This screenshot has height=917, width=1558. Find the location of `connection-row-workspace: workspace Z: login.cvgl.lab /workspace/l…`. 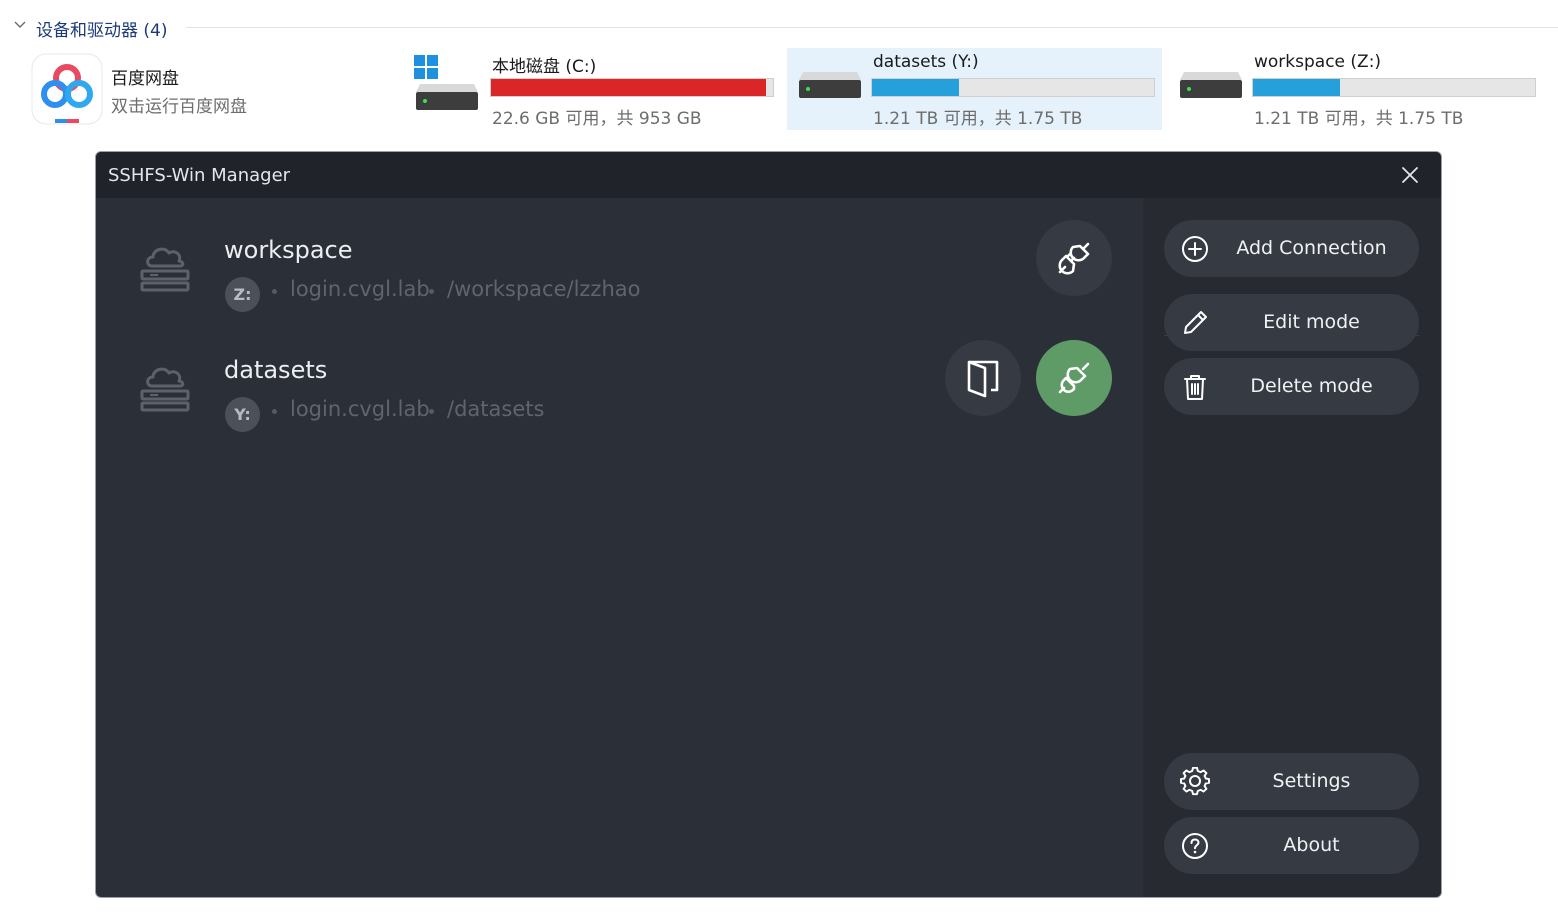

connection-row-workspace: workspace Z: login.cvgl.lab /workspace/l… is located at coordinates (619, 265).